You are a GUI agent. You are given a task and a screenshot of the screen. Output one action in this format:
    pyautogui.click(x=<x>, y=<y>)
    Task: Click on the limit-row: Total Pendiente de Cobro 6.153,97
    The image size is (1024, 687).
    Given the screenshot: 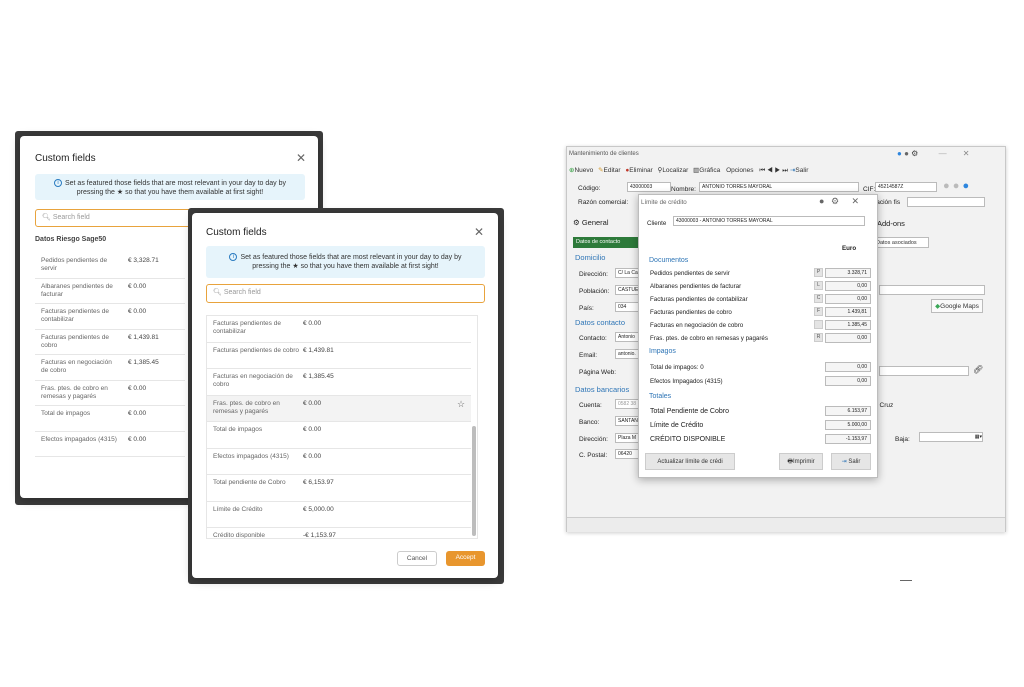 What is the action you would take?
    pyautogui.click(x=759, y=412)
    